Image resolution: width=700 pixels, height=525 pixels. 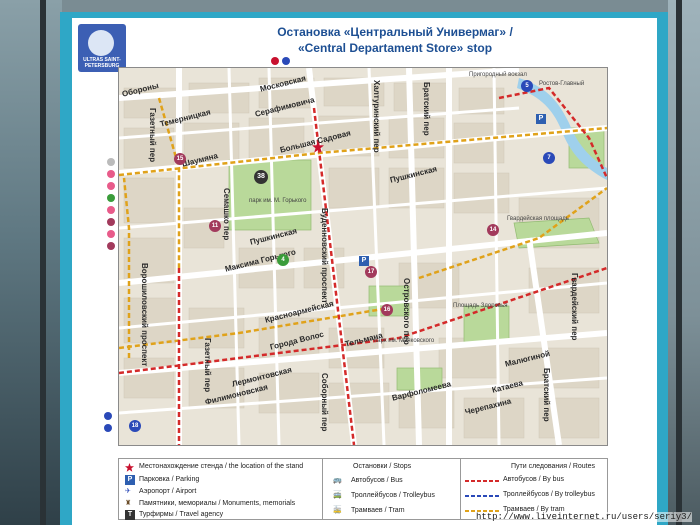 I want to click on monument-marker: 38, so click(x=261, y=177).